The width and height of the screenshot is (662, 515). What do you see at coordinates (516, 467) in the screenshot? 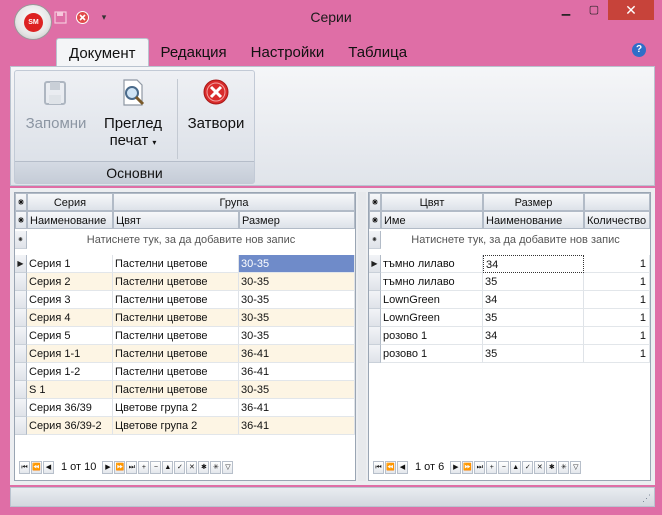
I see `edit-icon: ▲` at bounding box center [516, 467].